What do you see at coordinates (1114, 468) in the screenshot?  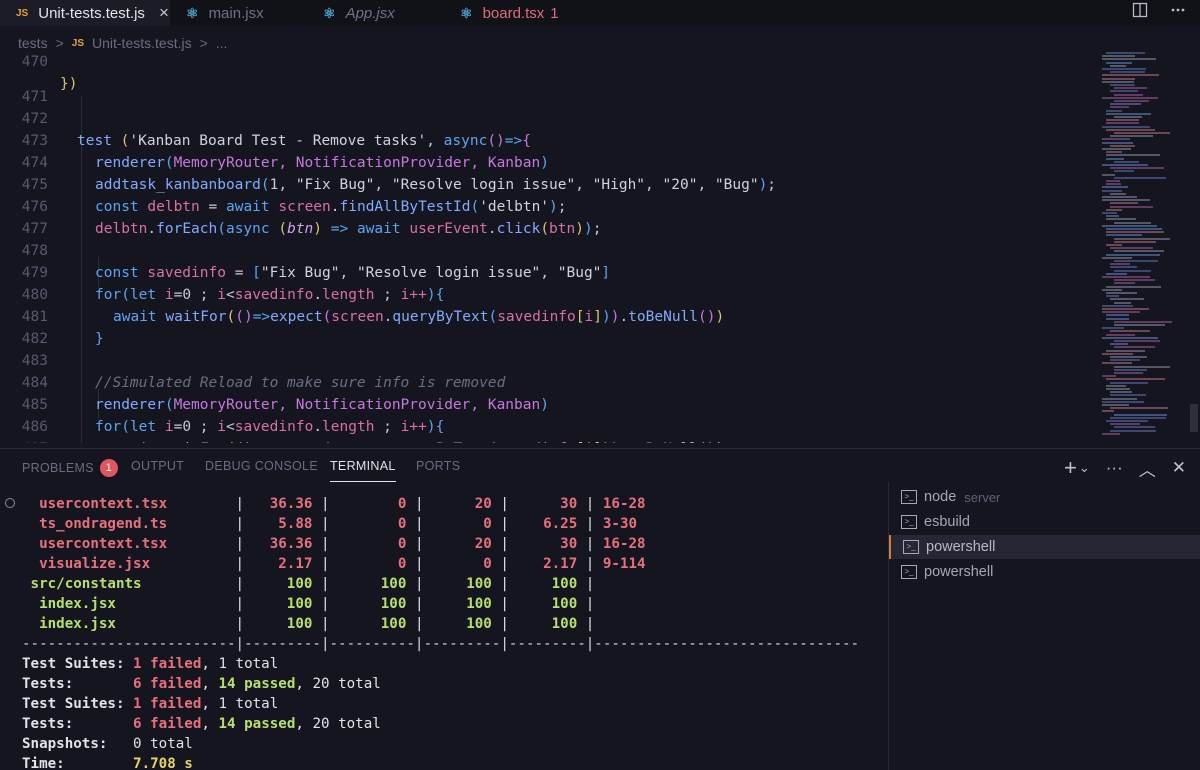 I see `more-actions-icon: ···` at bounding box center [1114, 468].